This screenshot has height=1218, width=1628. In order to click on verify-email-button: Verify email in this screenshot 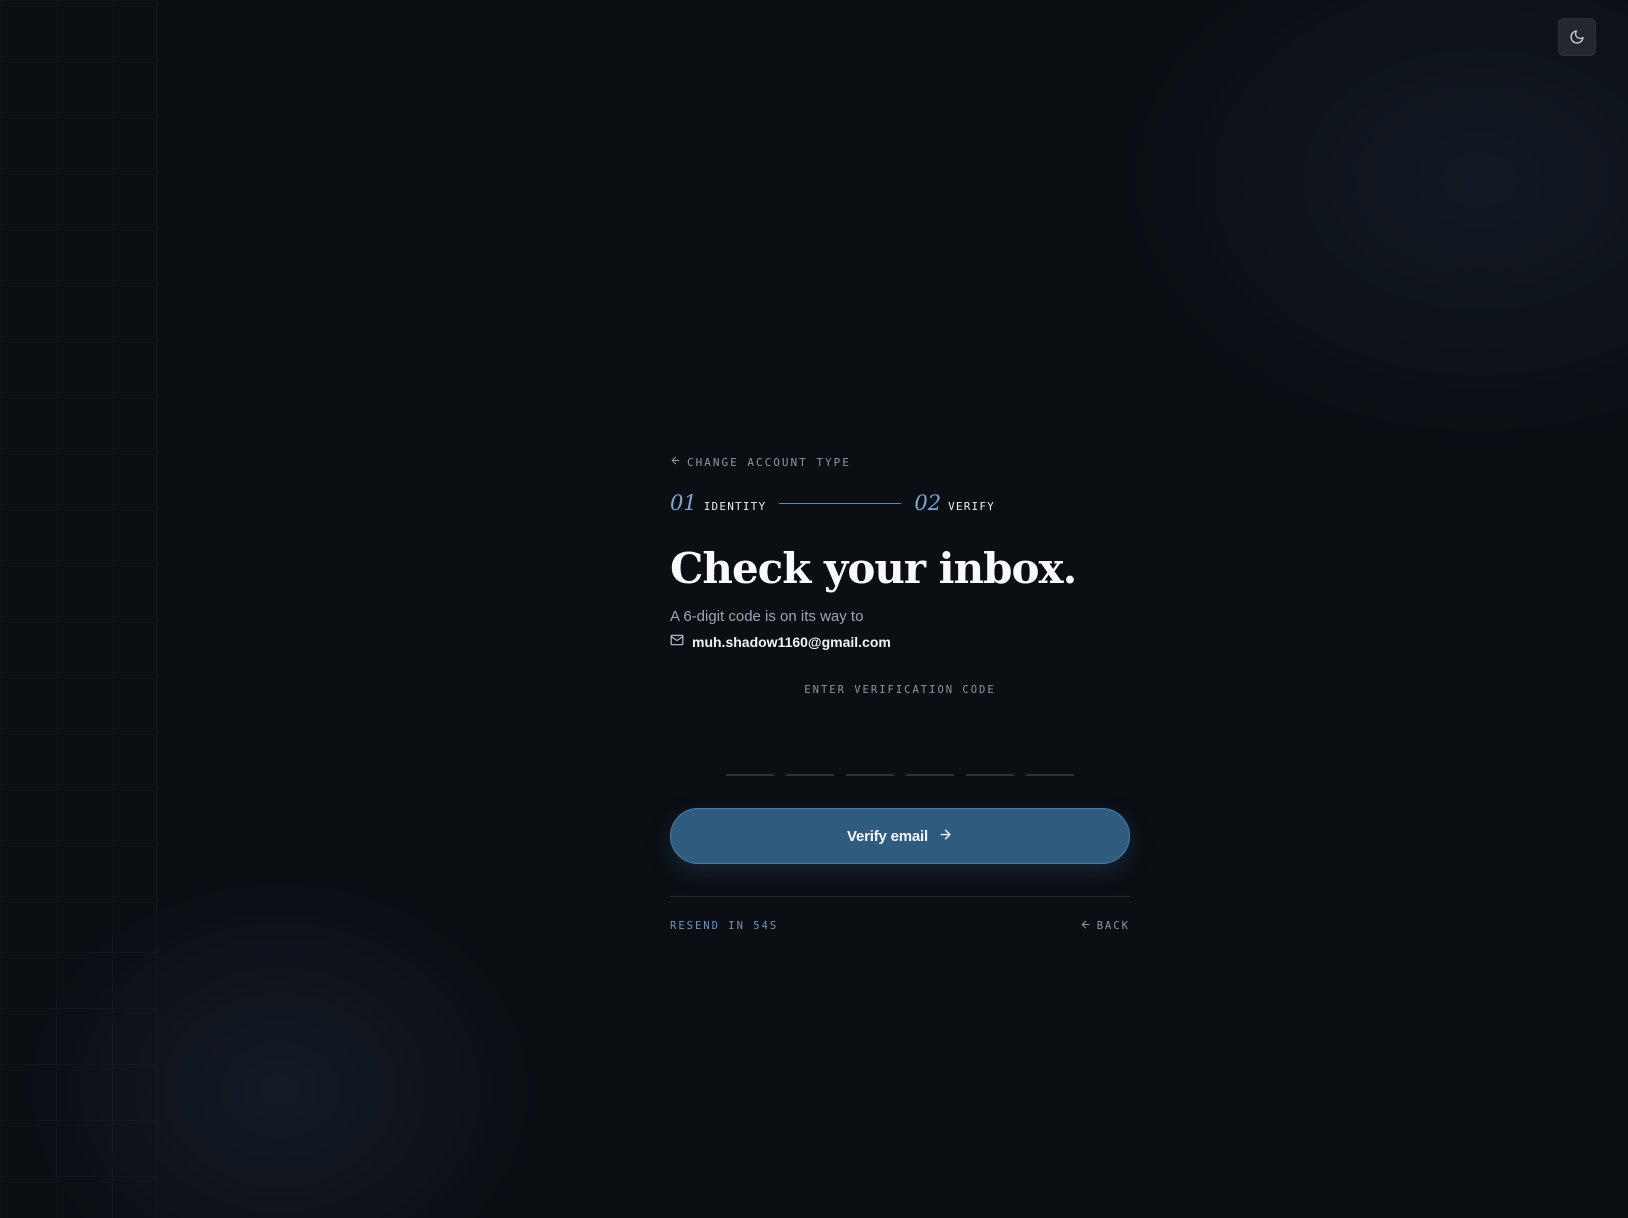, I will do `click(900, 836)`.